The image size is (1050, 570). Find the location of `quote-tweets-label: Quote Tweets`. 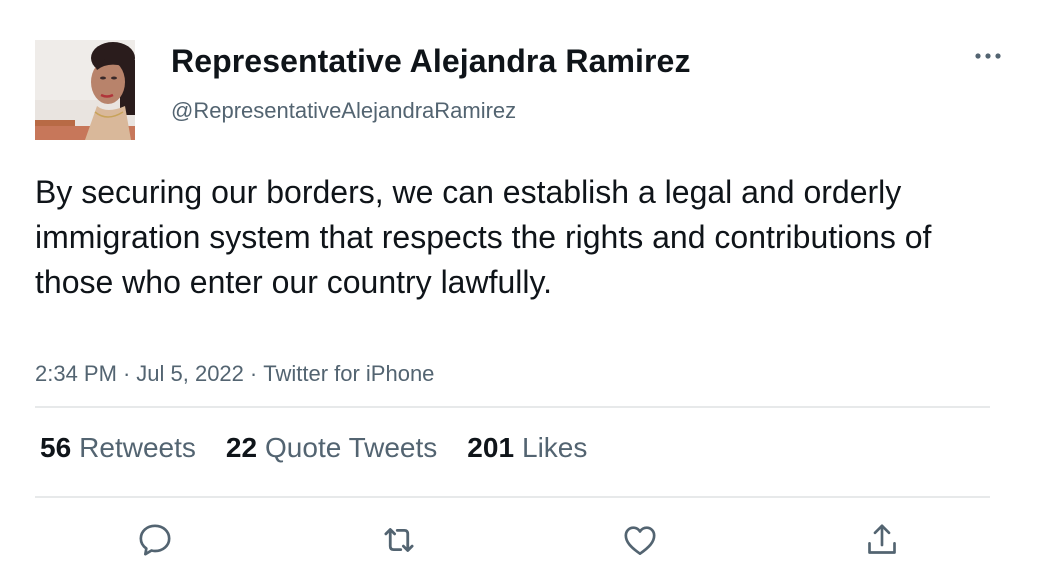

quote-tweets-label: Quote Tweets is located at coordinates (351, 447).